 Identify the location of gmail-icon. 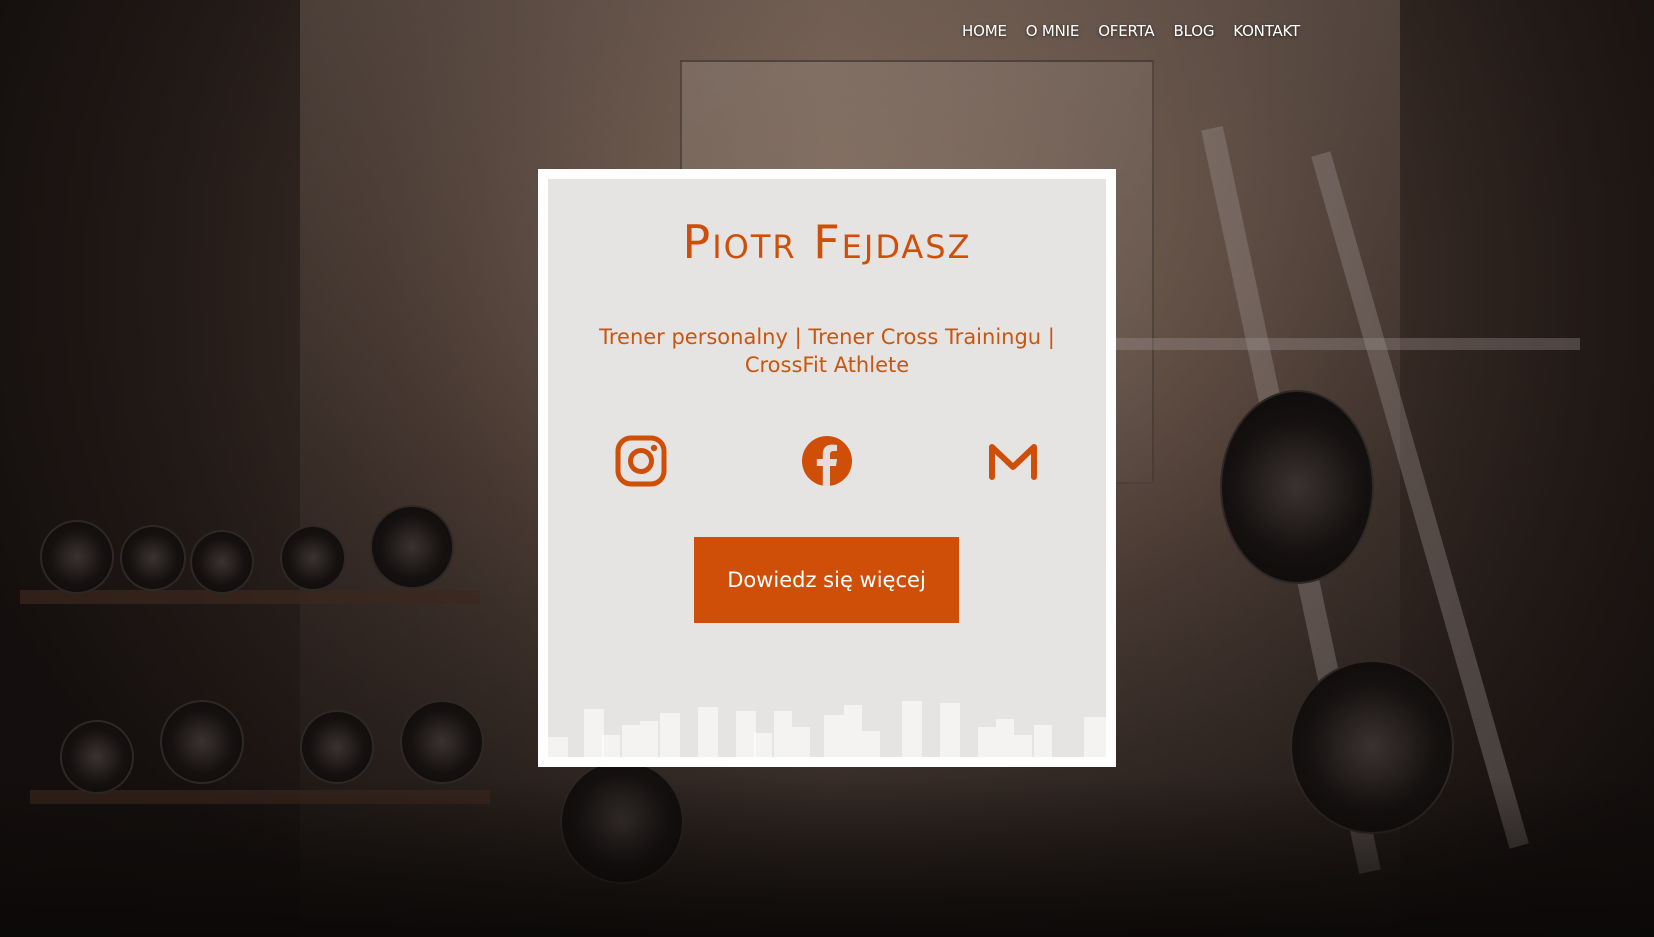
(1013, 461).